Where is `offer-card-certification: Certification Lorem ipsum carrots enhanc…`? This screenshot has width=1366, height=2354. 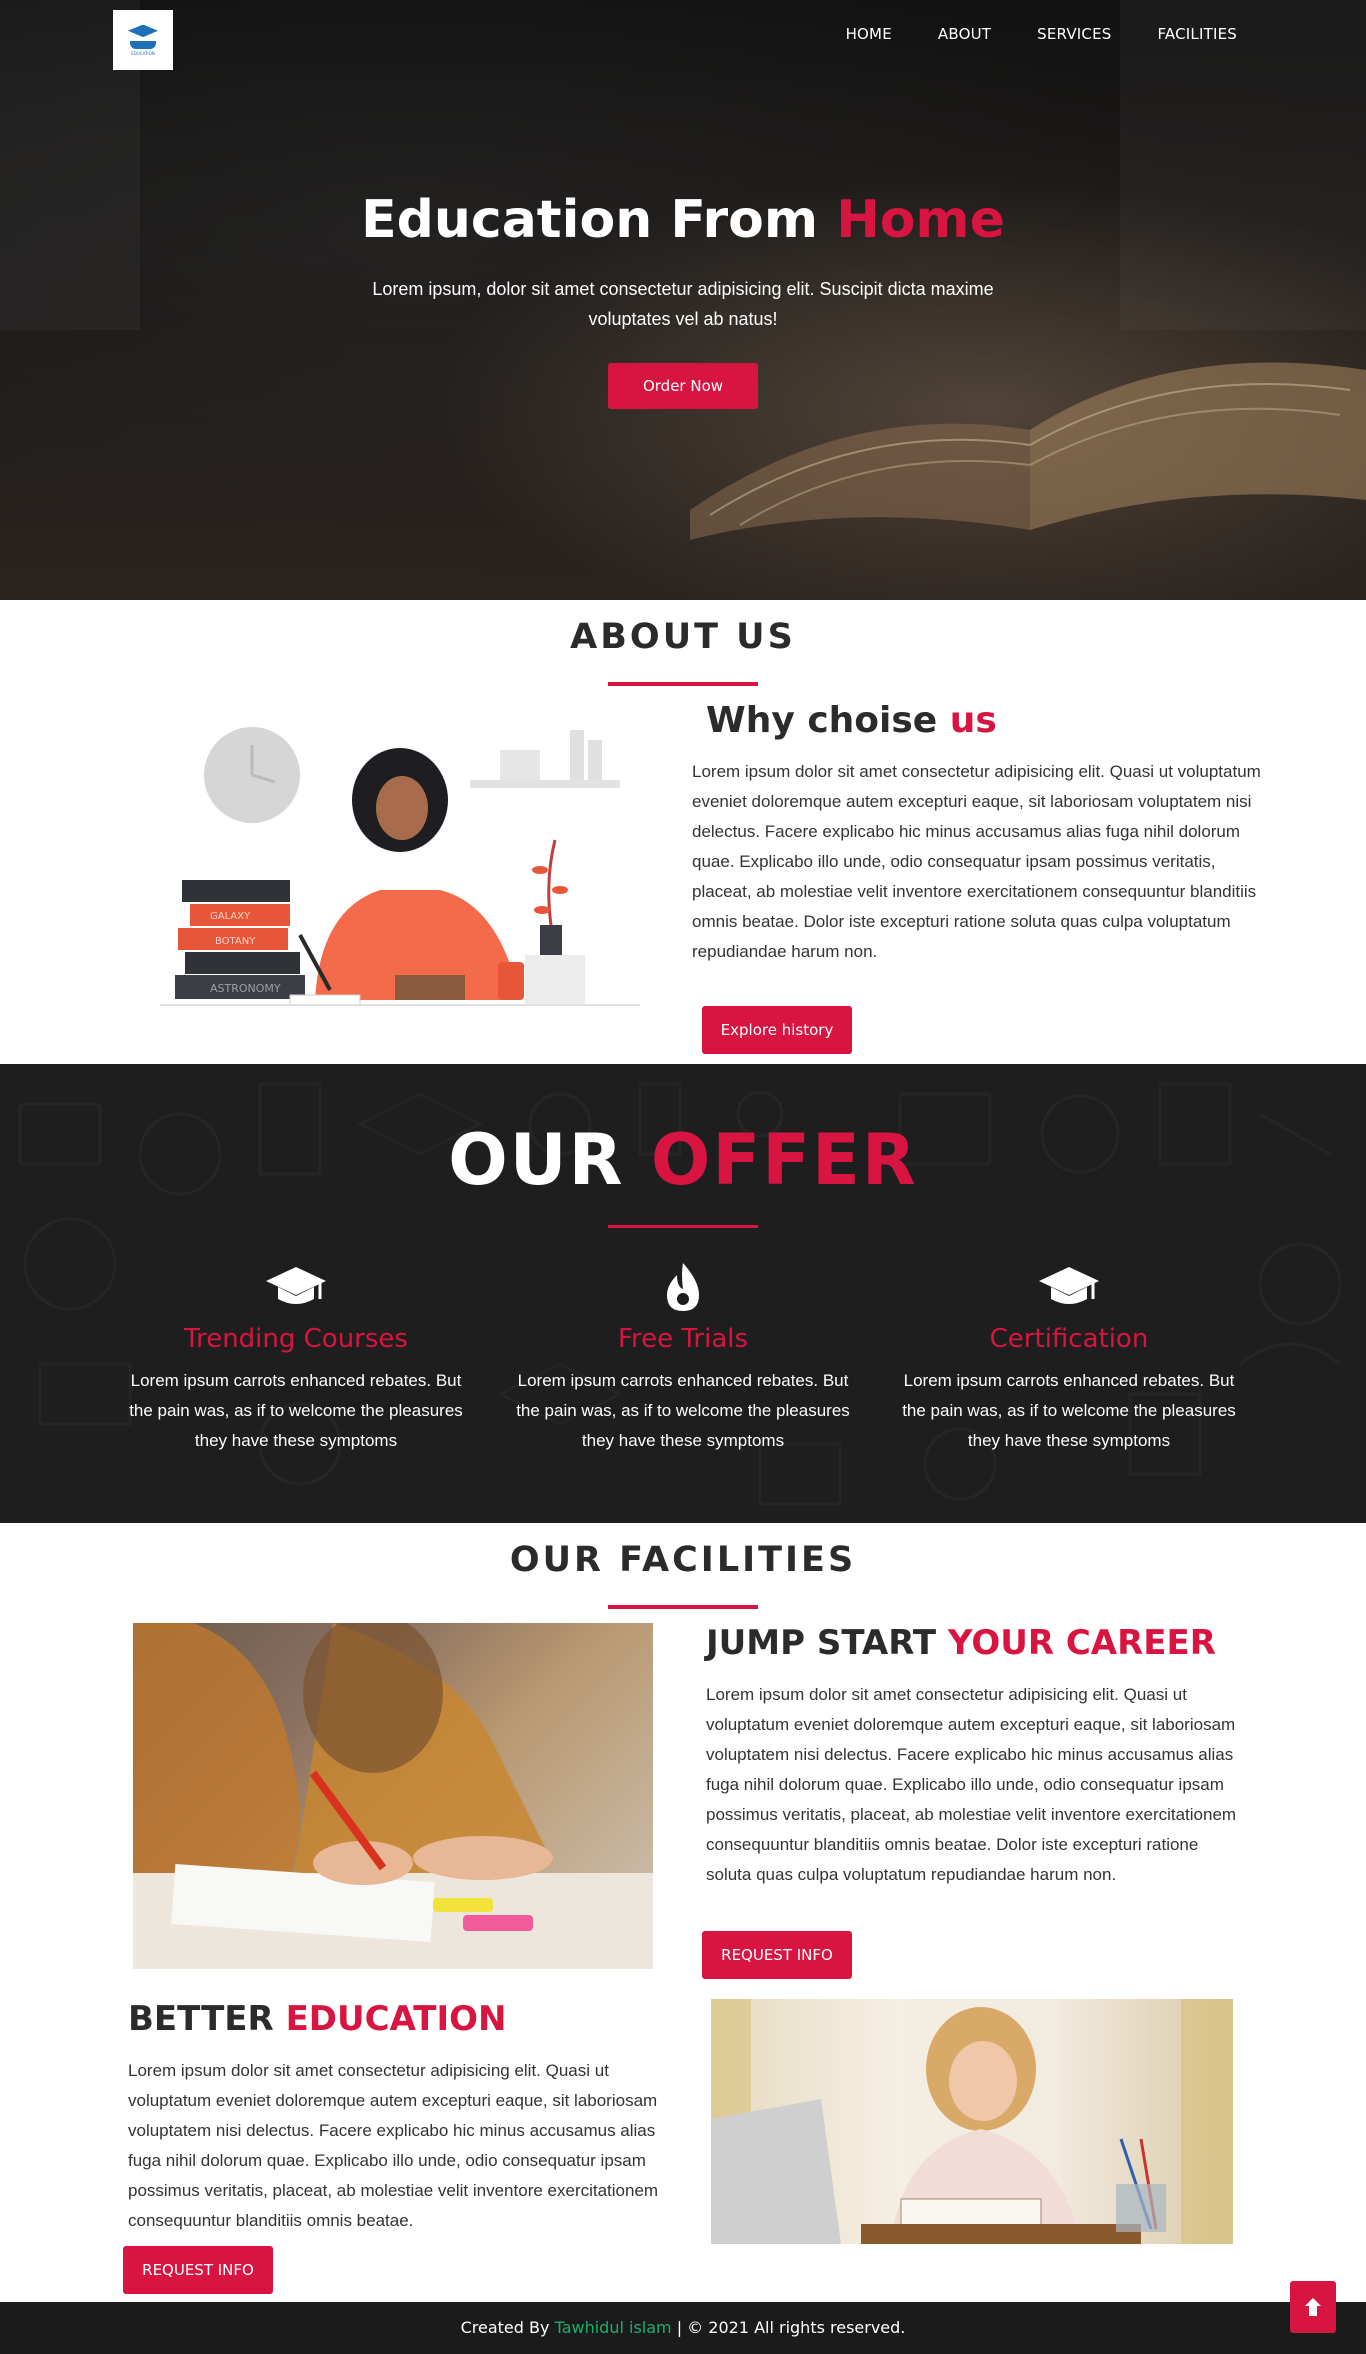 offer-card-certification: Certification Lorem ipsum carrots enhanc… is located at coordinates (1069, 1358).